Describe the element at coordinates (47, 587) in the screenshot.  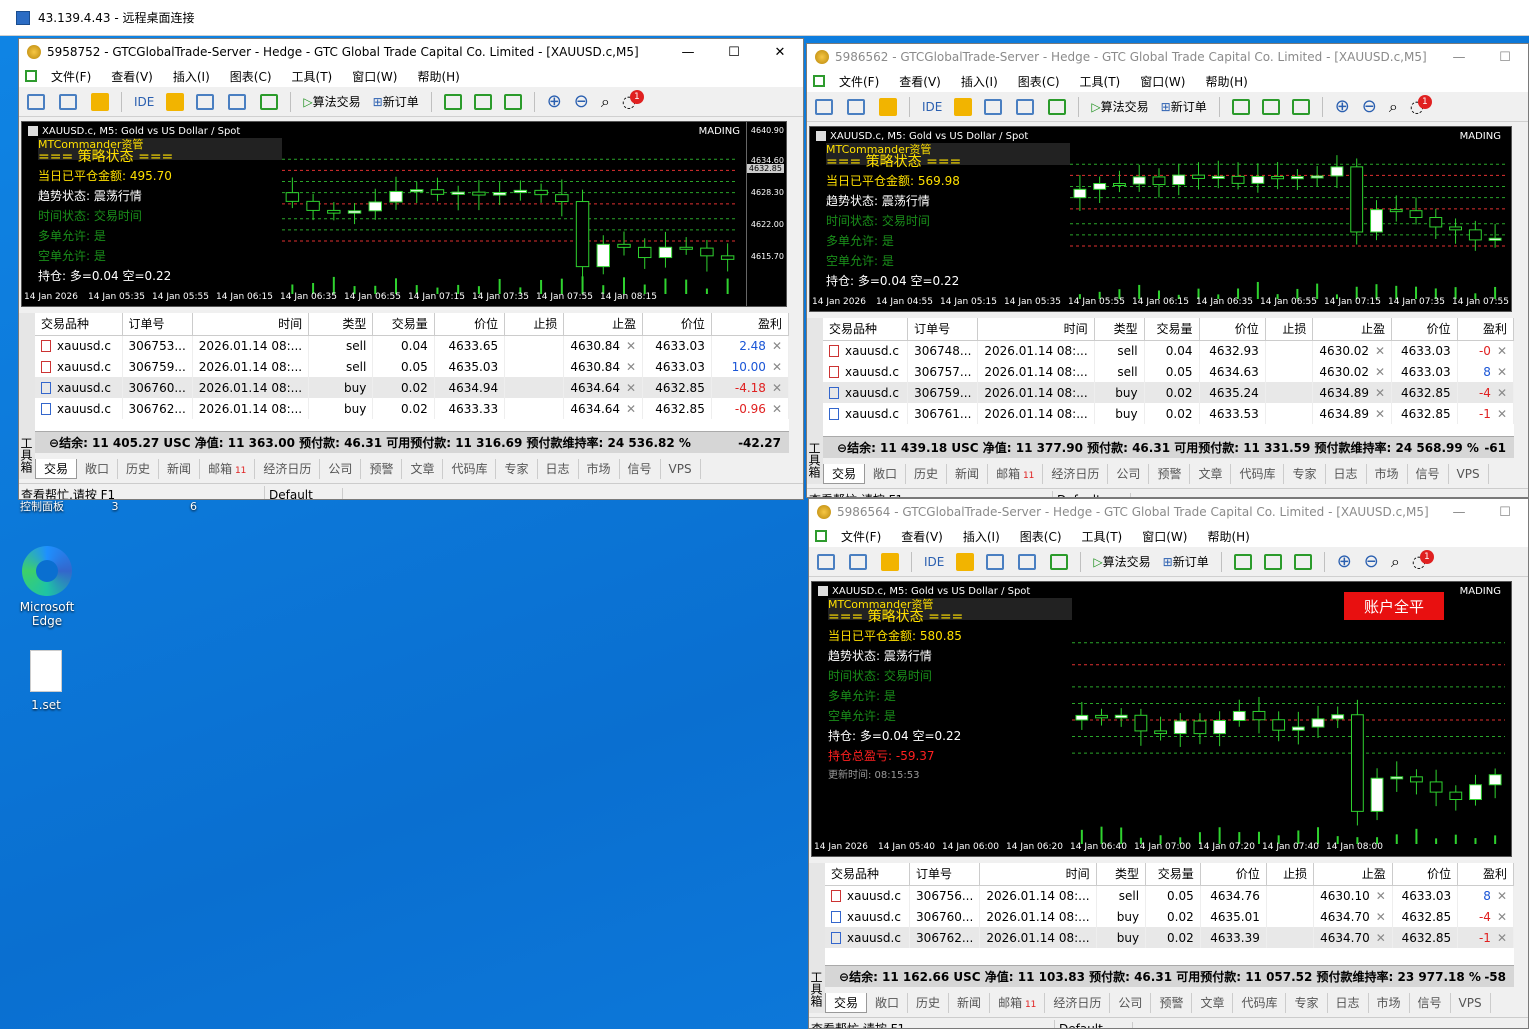
I see `edge-shortcut: Microsoft Edge` at that location.